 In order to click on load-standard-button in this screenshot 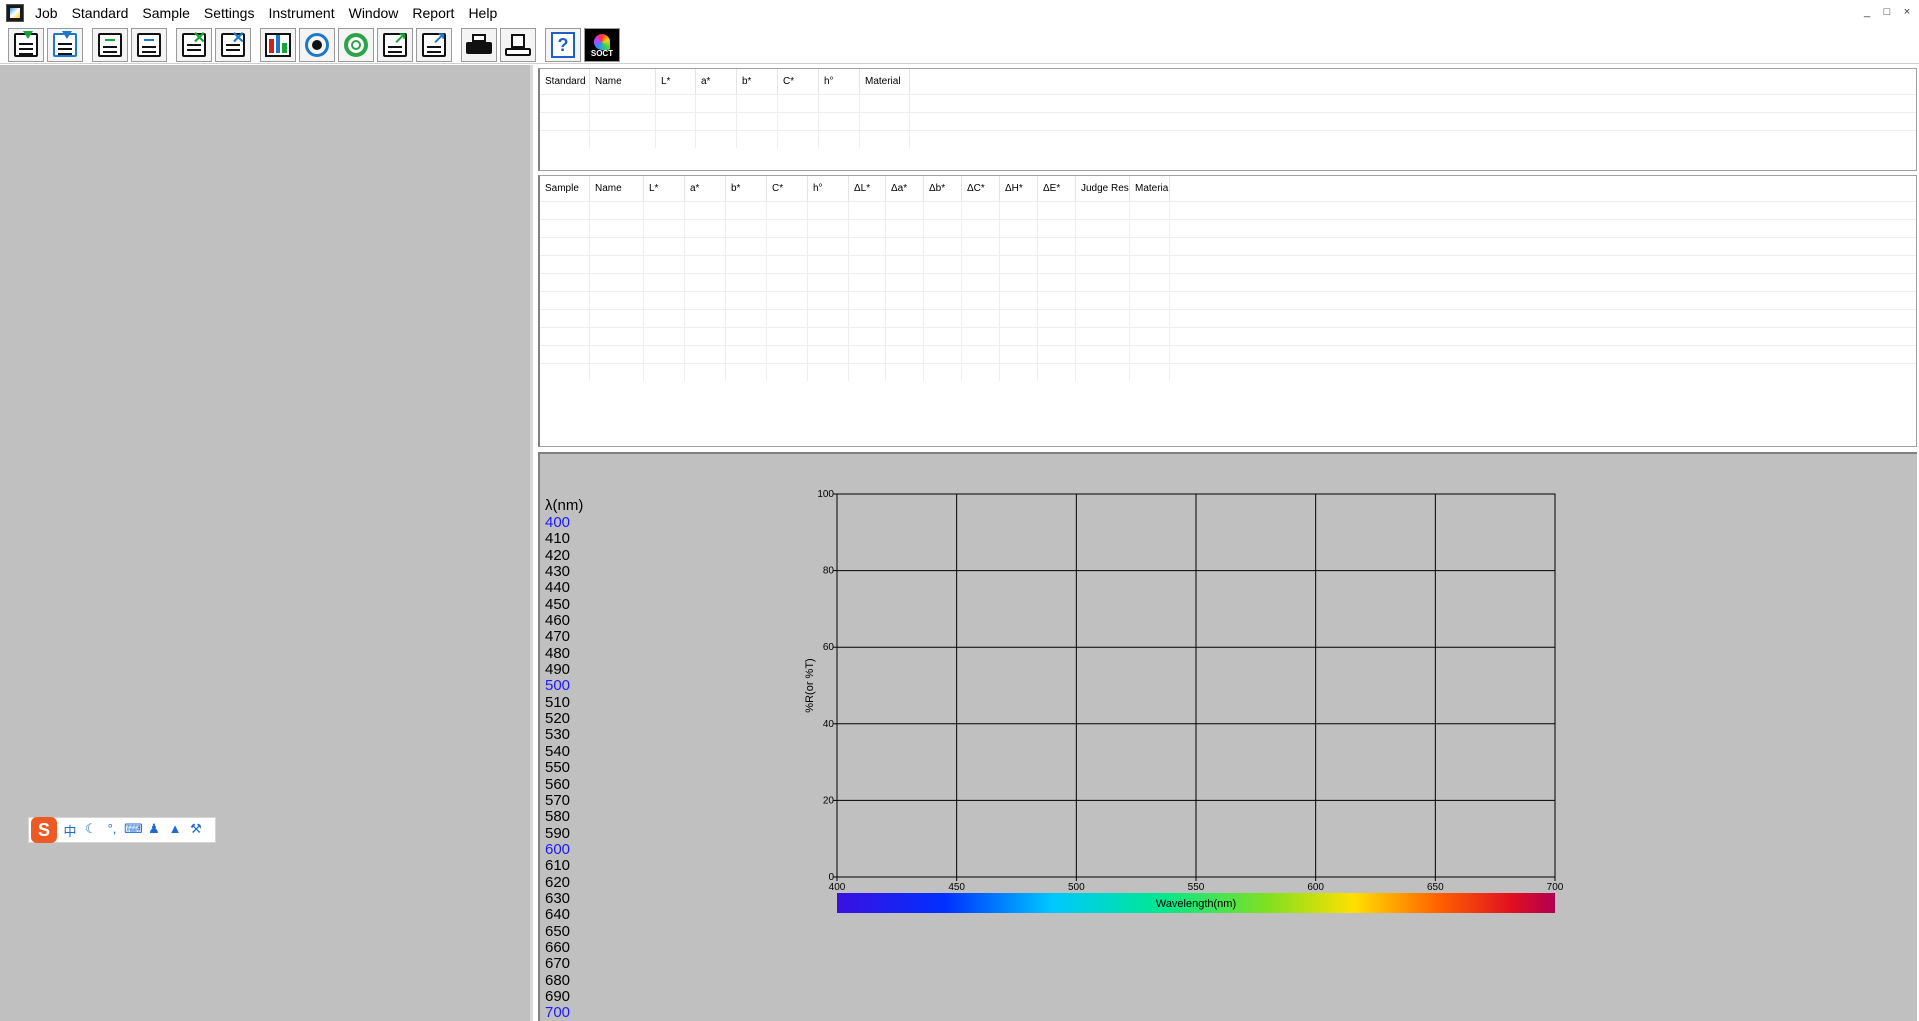, I will do `click(26, 44)`.